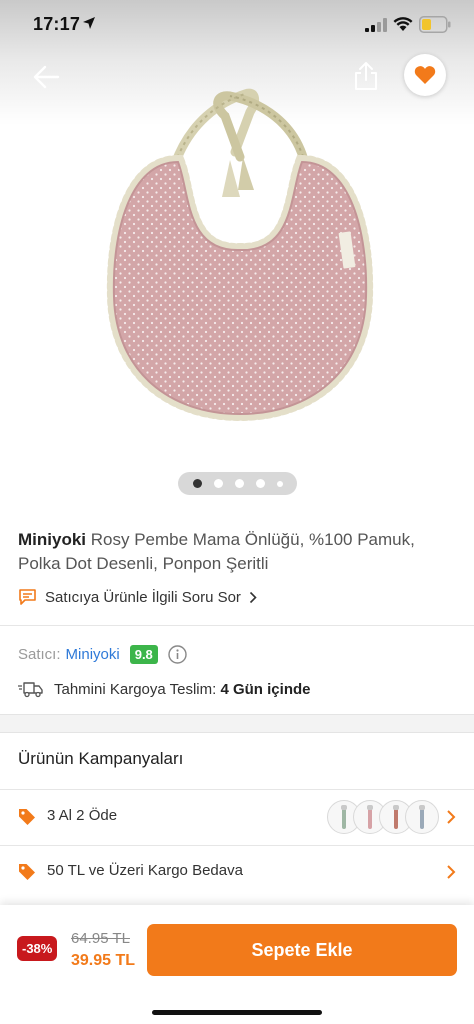  What do you see at coordinates (237, 625) in the screenshot?
I see `divider` at bounding box center [237, 625].